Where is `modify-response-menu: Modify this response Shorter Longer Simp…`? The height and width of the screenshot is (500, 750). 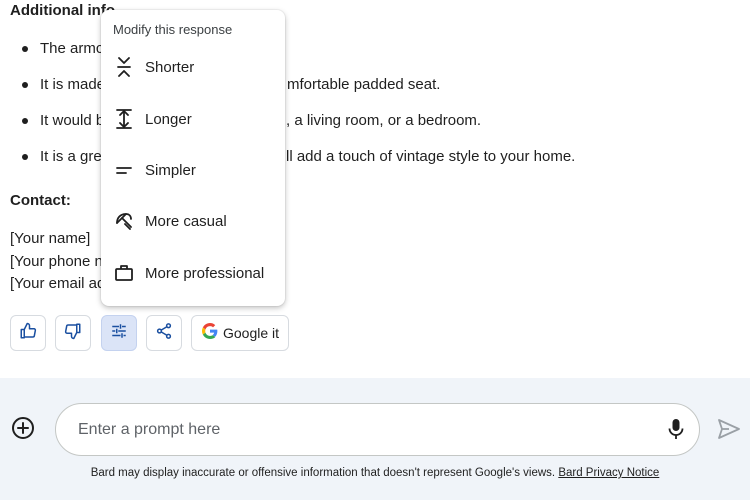 modify-response-menu: Modify this response Shorter Longer Simp… is located at coordinates (193, 158).